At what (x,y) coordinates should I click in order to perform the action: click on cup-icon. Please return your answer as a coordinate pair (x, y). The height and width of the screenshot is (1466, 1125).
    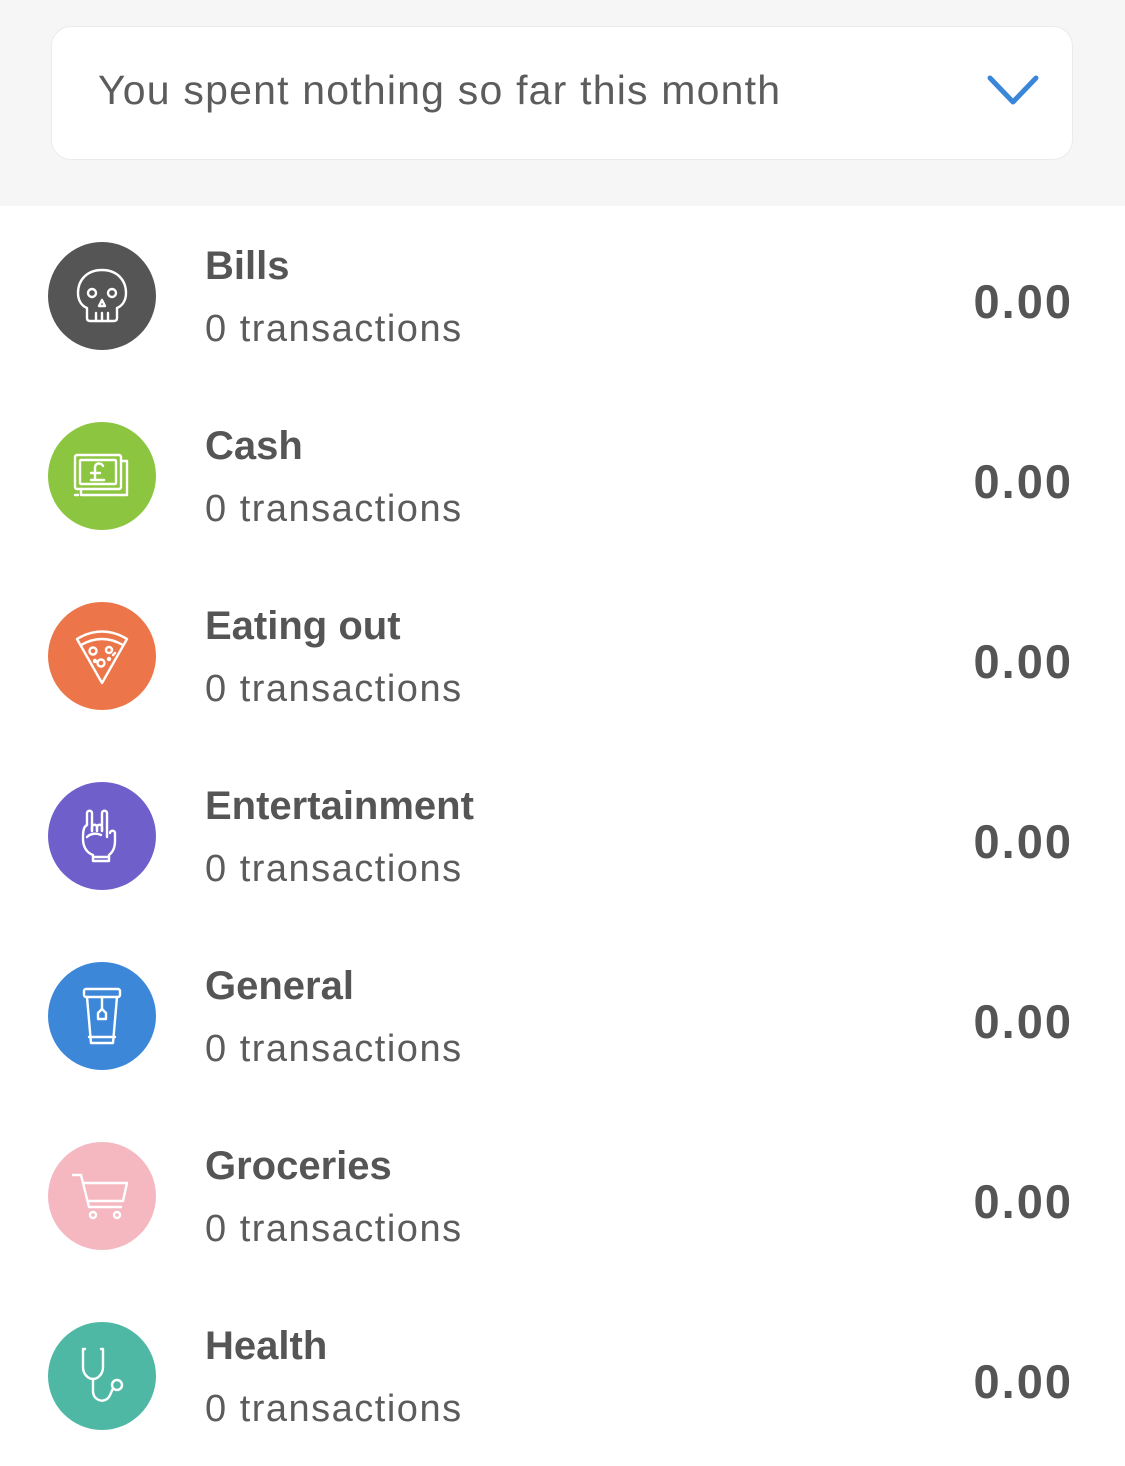
    Looking at the image, I should click on (102, 1016).